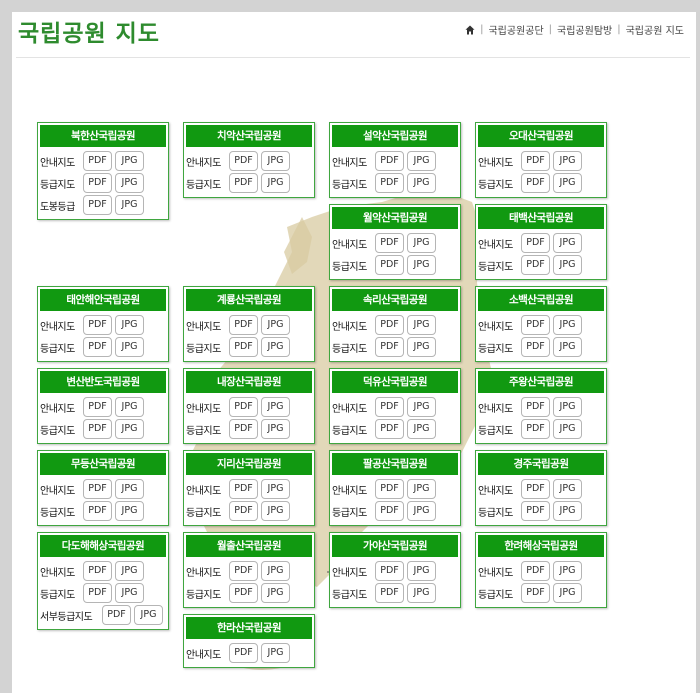 This screenshot has height=693, width=700. I want to click on park-card: 한려해상국립공원 안내지도 PDF JPG 등급지도 PDF JPG, so click(541, 570).